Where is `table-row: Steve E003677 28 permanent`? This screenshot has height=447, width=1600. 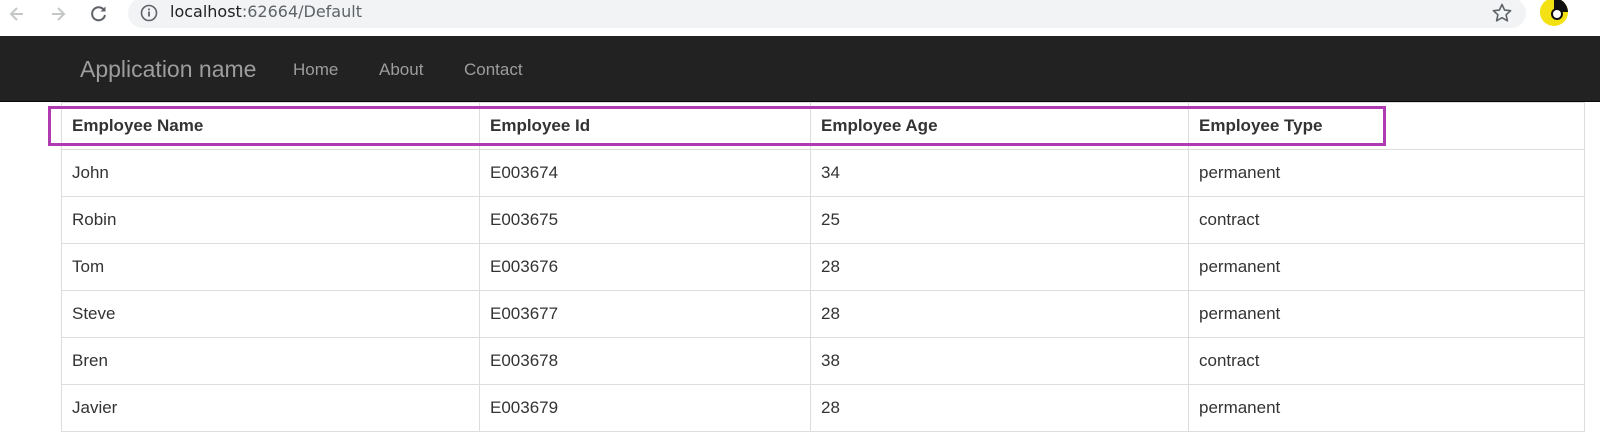
table-row: Steve E003677 28 permanent is located at coordinates (823, 314).